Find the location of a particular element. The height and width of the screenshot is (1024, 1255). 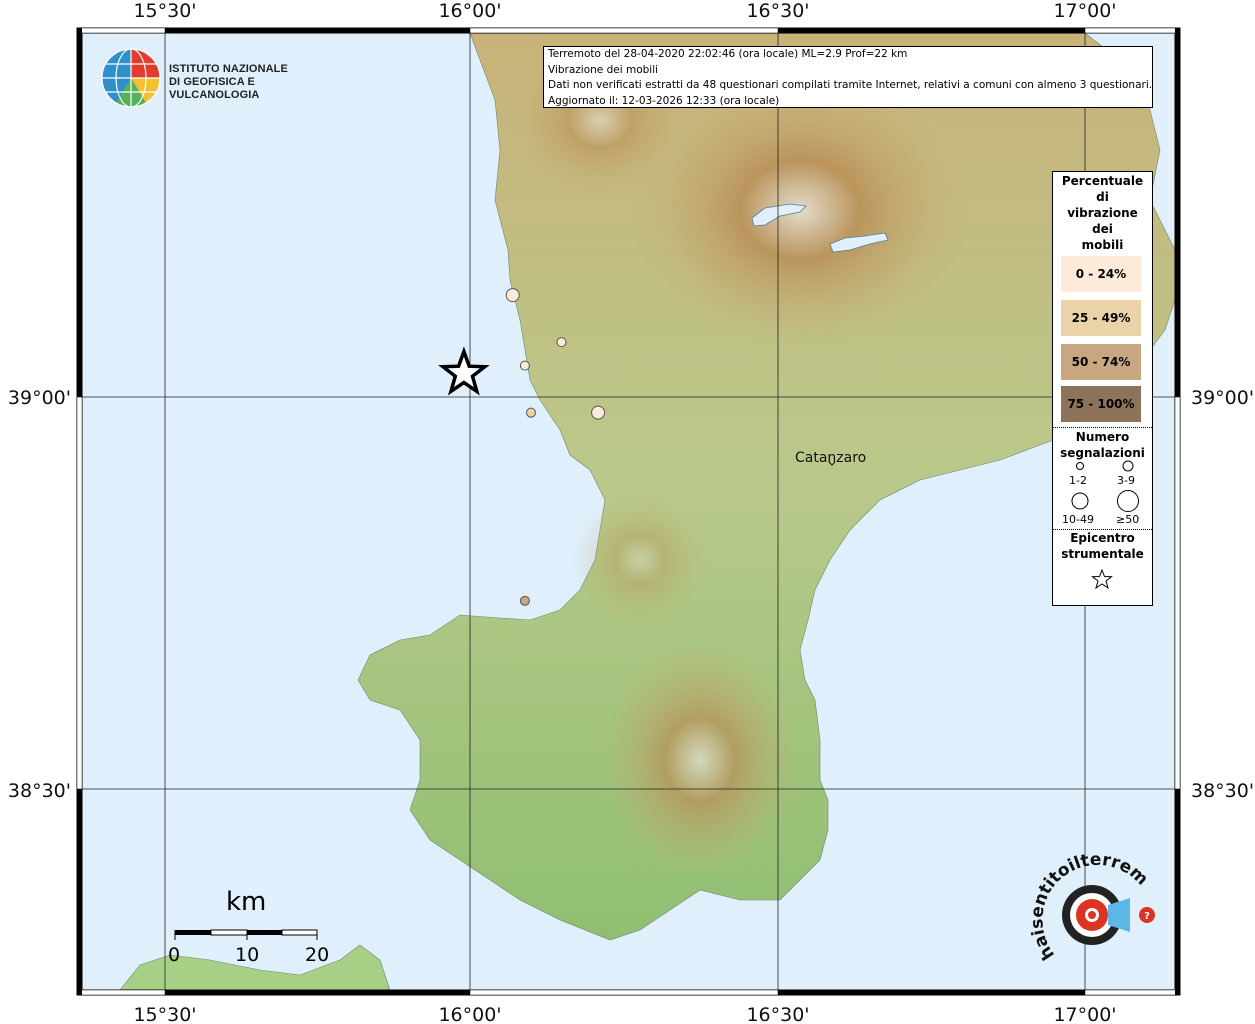

x-tick-labels-bottom: 15°30' 16°00' 16°30' 17°00' is located at coordinates (624, 1014).